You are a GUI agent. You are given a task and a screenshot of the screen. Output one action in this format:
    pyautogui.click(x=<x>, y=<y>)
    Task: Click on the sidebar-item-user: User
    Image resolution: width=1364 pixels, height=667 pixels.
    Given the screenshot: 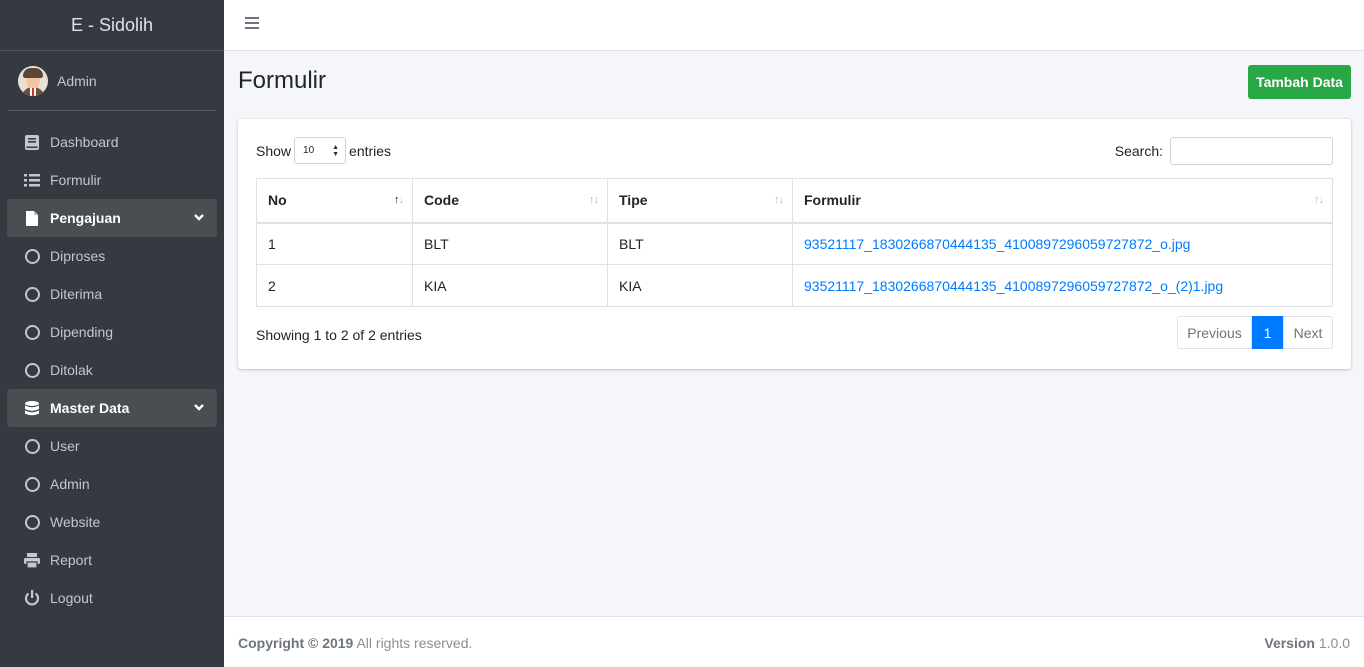 What is the action you would take?
    pyautogui.click(x=112, y=446)
    